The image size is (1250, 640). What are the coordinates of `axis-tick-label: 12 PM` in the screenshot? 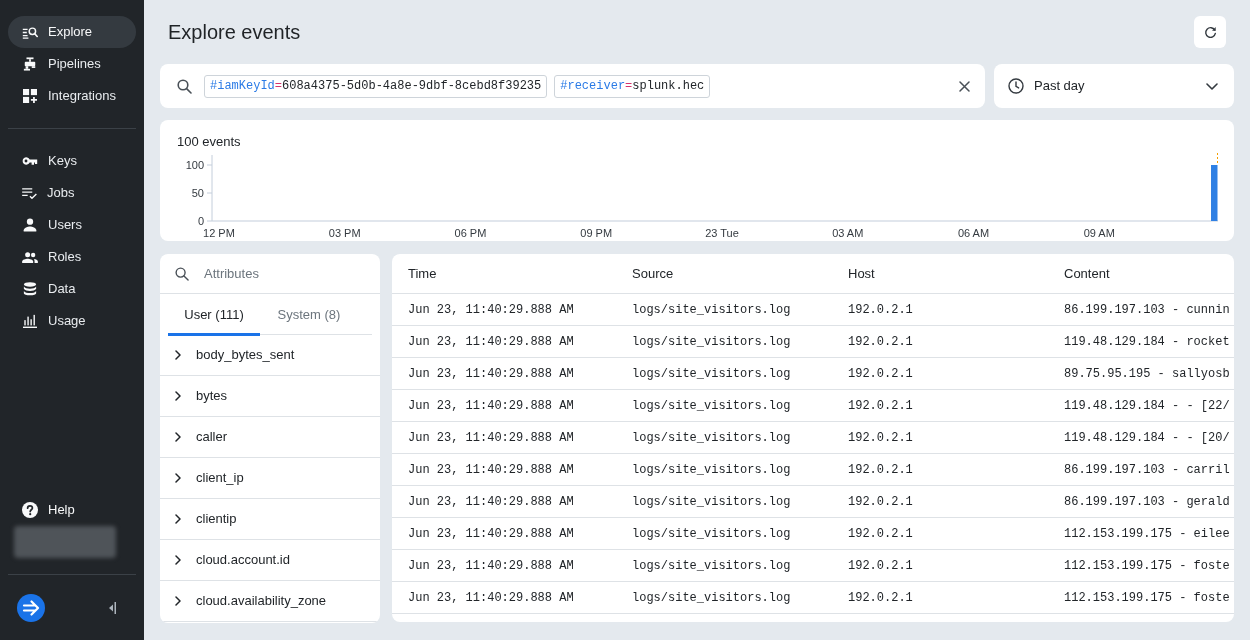 It's located at (219, 233).